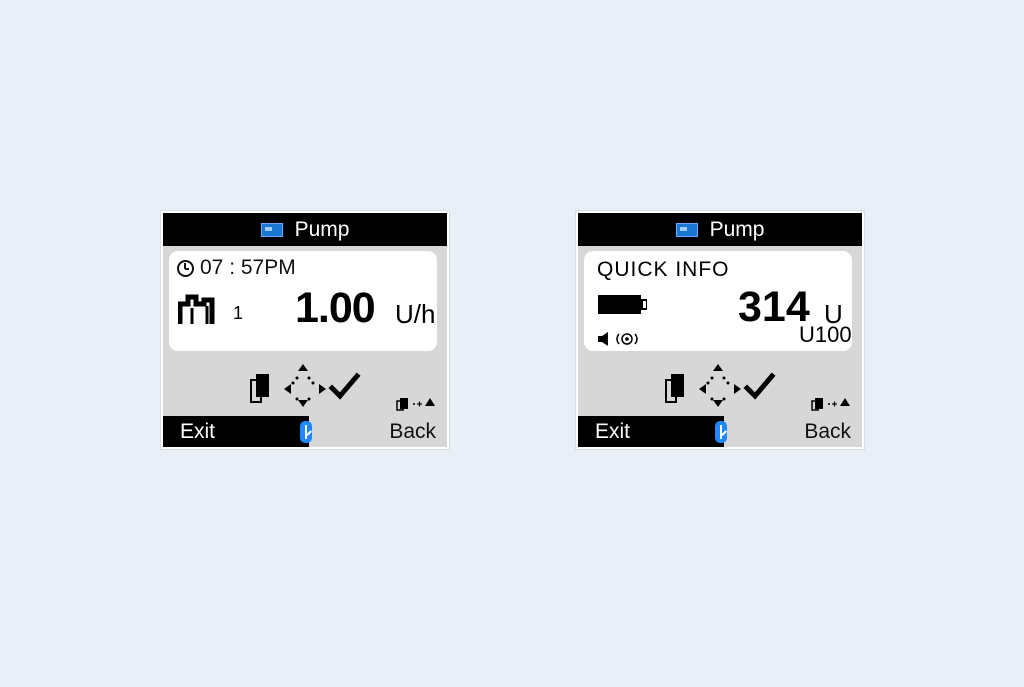 The image size is (1024, 687). Describe the element at coordinates (238, 313) in the screenshot. I see `basal-profile-number: 1` at that location.